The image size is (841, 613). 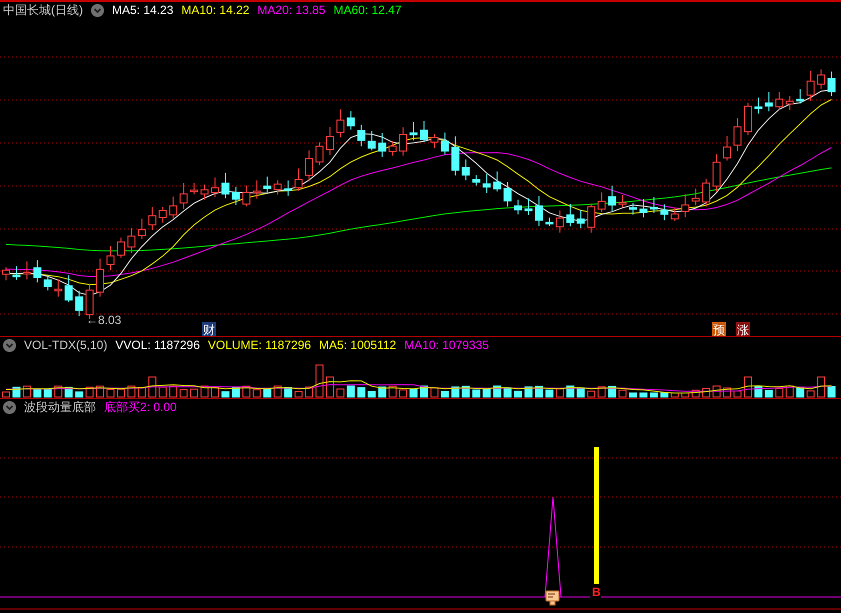 I want to click on note-icon, so click(x=553, y=598).